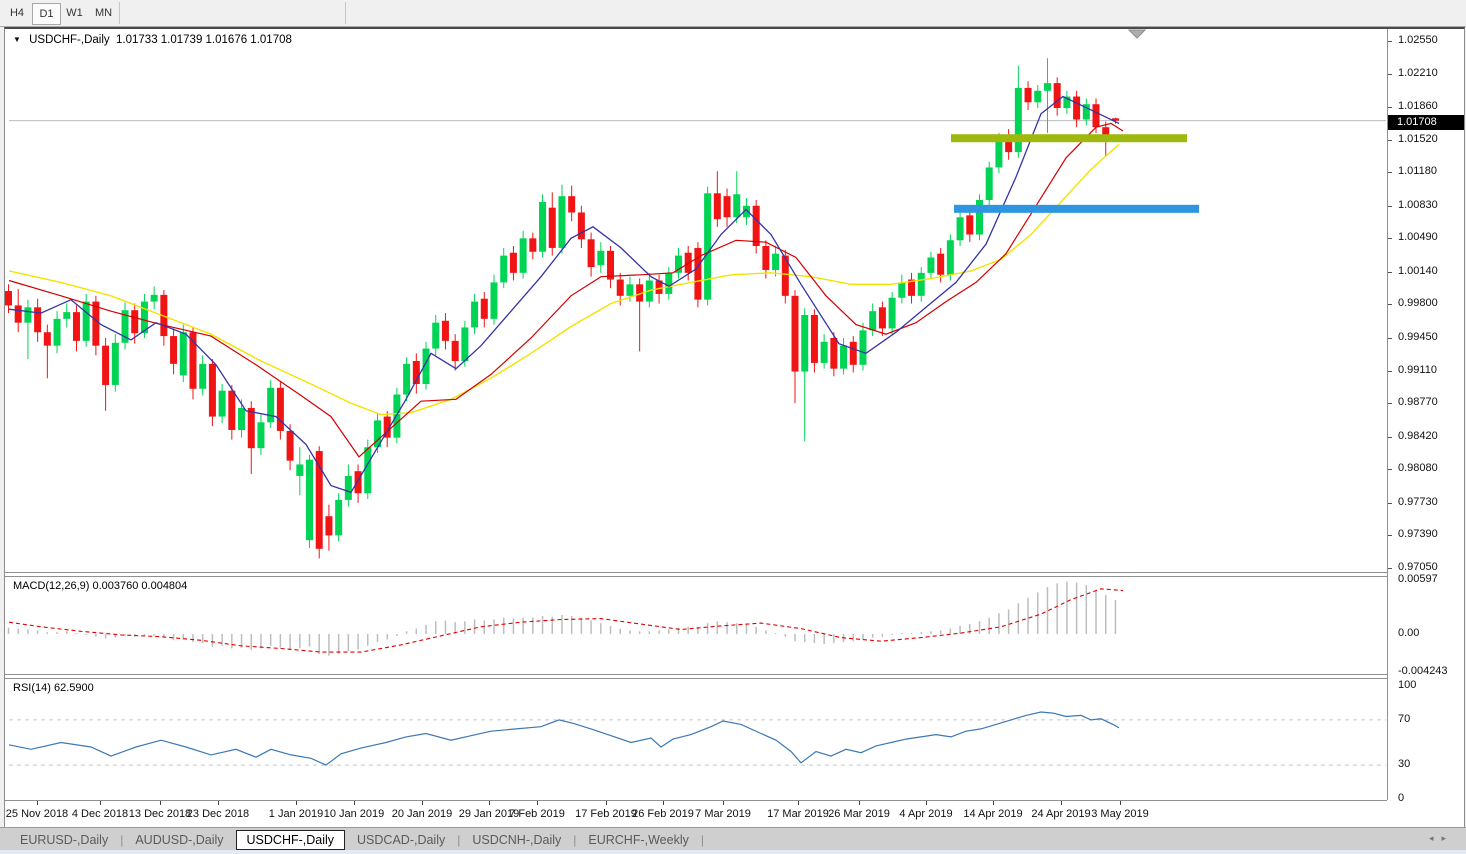  What do you see at coordinates (516, 840) in the screenshot?
I see `chart-tab-usdcnh-daily: USDCNH-,Daily` at bounding box center [516, 840].